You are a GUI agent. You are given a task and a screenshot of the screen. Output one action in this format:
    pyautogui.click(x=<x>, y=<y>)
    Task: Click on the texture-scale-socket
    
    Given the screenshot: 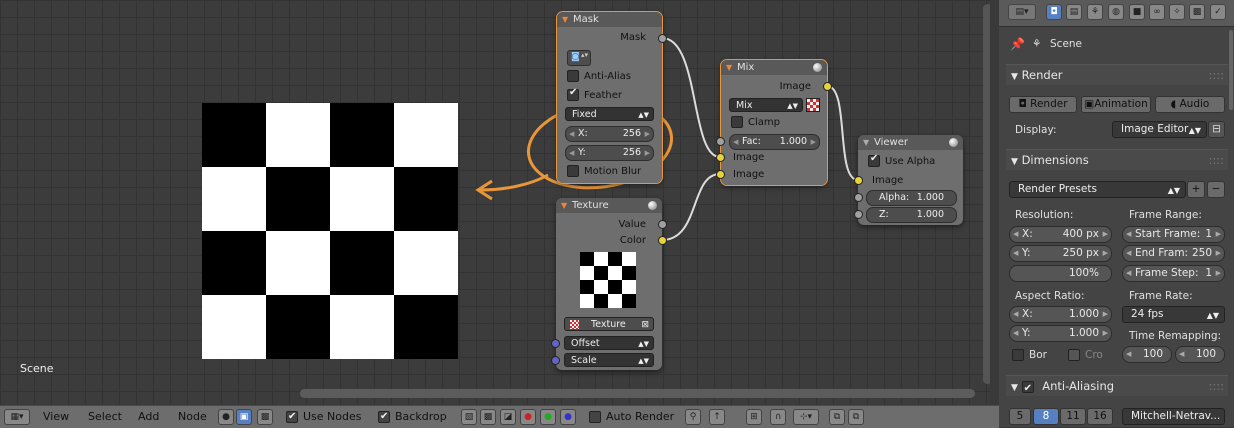 What is the action you would take?
    pyautogui.click(x=555, y=360)
    